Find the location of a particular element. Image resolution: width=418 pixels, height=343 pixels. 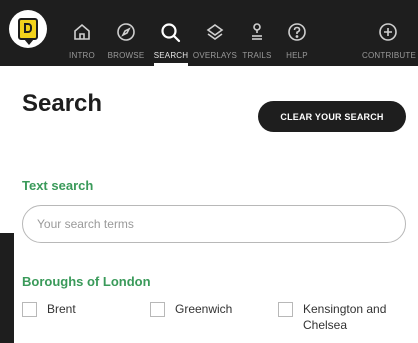

nav-label: CONTRIBUTE is located at coordinates (389, 55).